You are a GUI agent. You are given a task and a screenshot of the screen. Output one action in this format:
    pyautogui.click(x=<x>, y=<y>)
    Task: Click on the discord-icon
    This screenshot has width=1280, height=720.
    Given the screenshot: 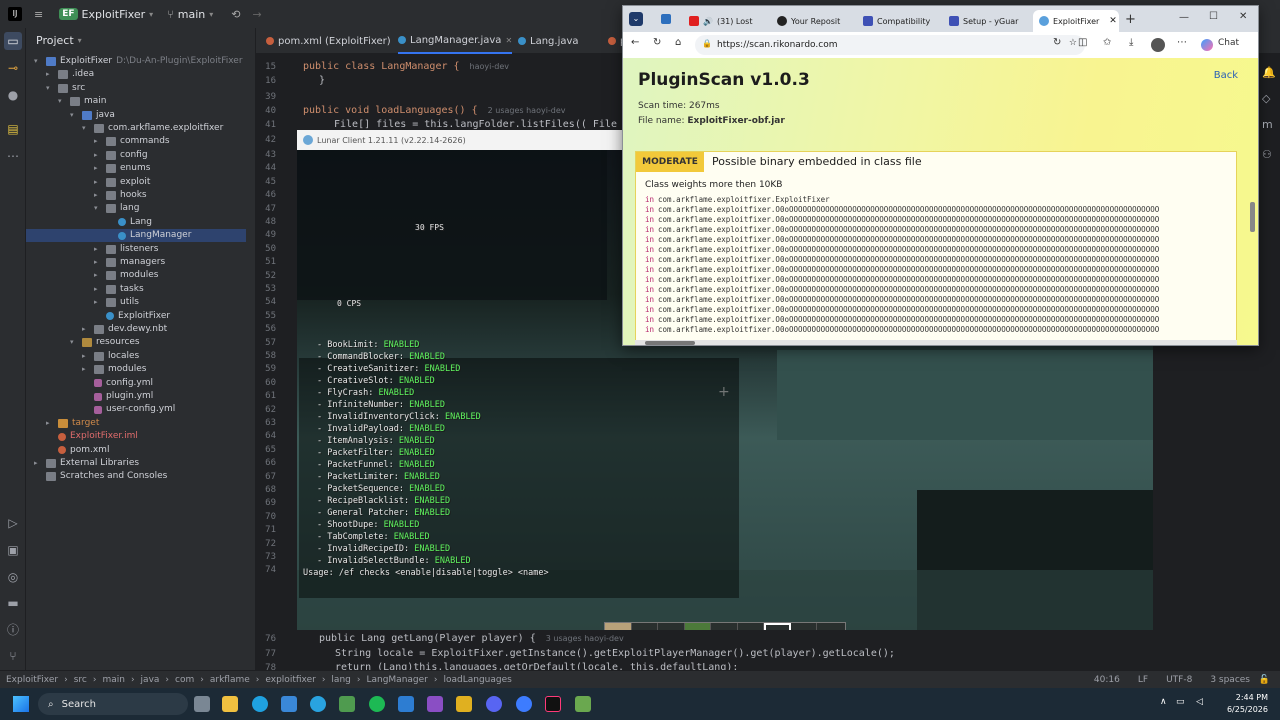 What is the action you would take?
    pyautogui.click(x=494, y=704)
    